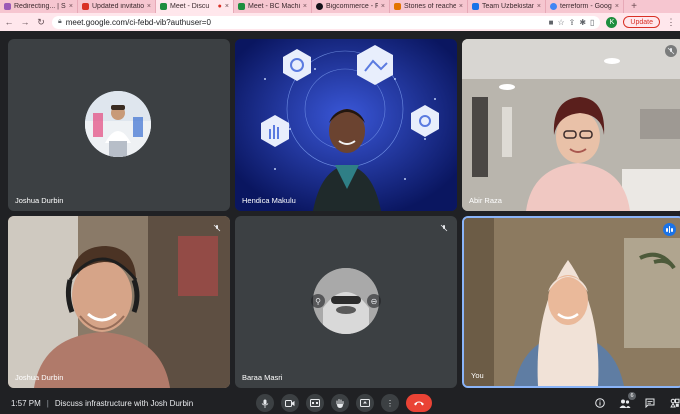 This screenshot has height=414, width=680. Describe the element at coordinates (346, 302) in the screenshot. I see `participant-tile: ⚲ ⊖ Baraa Masri` at that location.